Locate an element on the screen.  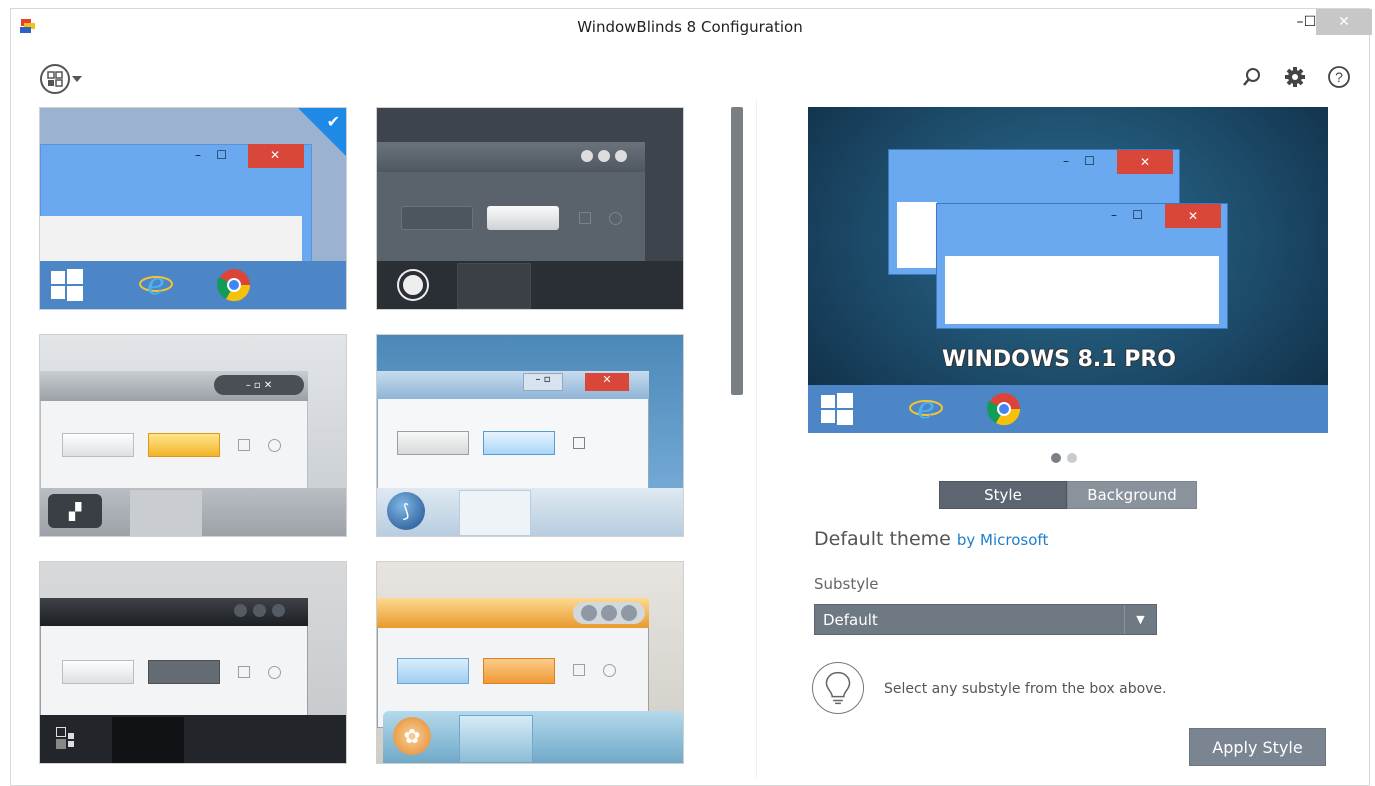
thumb-controls: – ☐ is located at coordinates (211, 155).